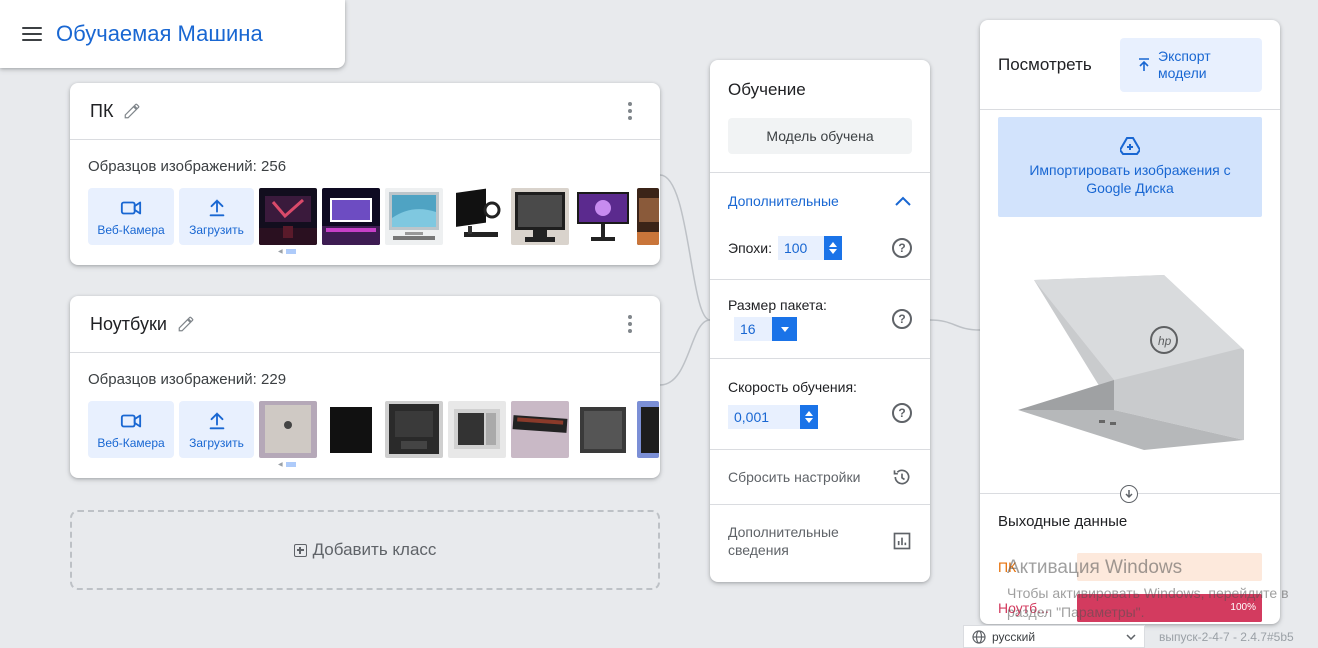  What do you see at coordinates (1165, 341) in the screenshot?
I see `svg-text: hp` at bounding box center [1165, 341].